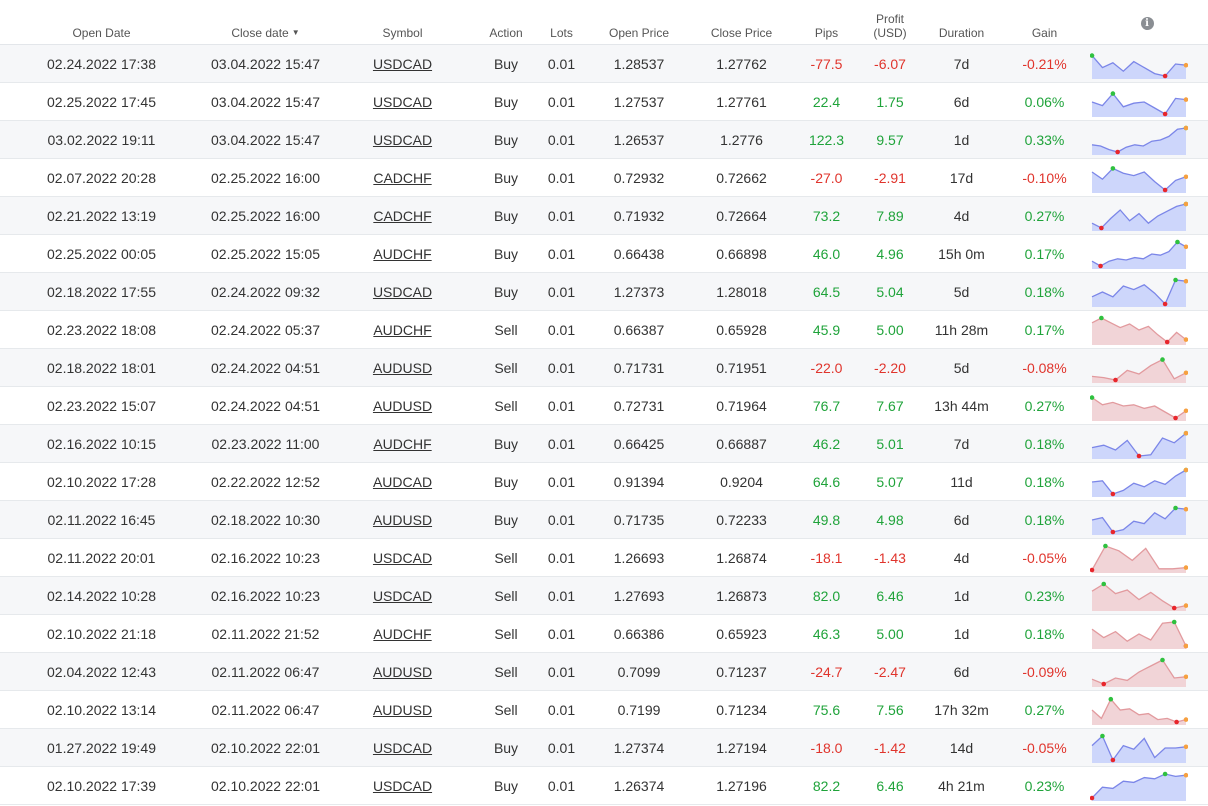 The height and width of the screenshot is (806, 1208). I want to click on header-info: i, so click(1147, 22).